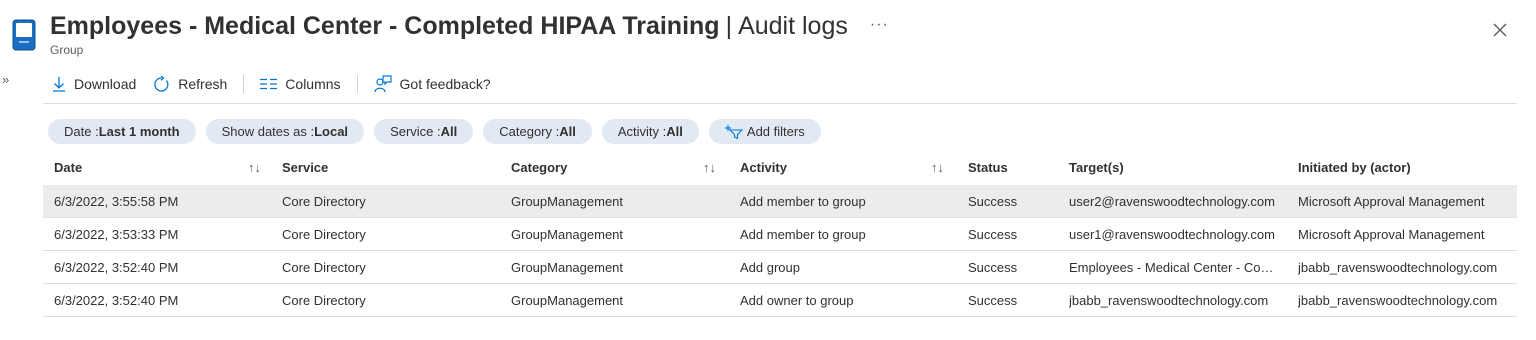 The image size is (1536, 340). I want to click on refresh-button: Refresh, so click(190, 84).